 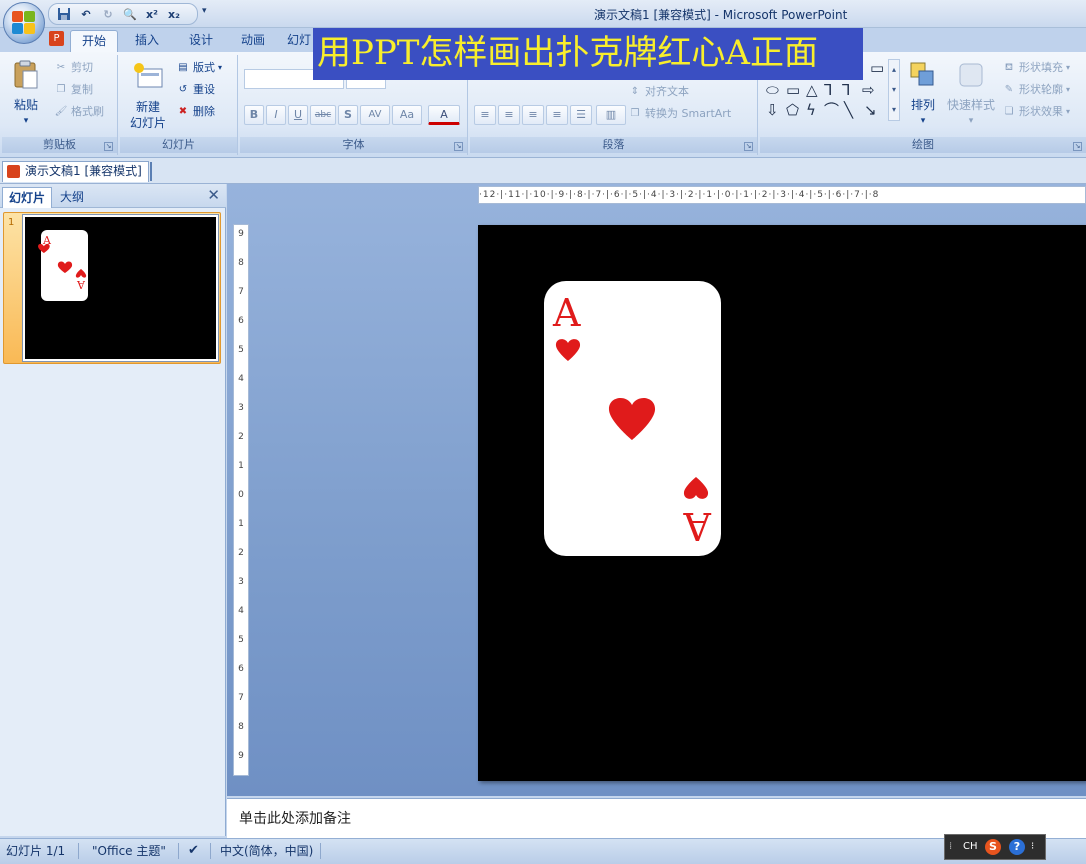 I want to click on arrow-line-shape-icon: ↘, so click(x=870, y=110).